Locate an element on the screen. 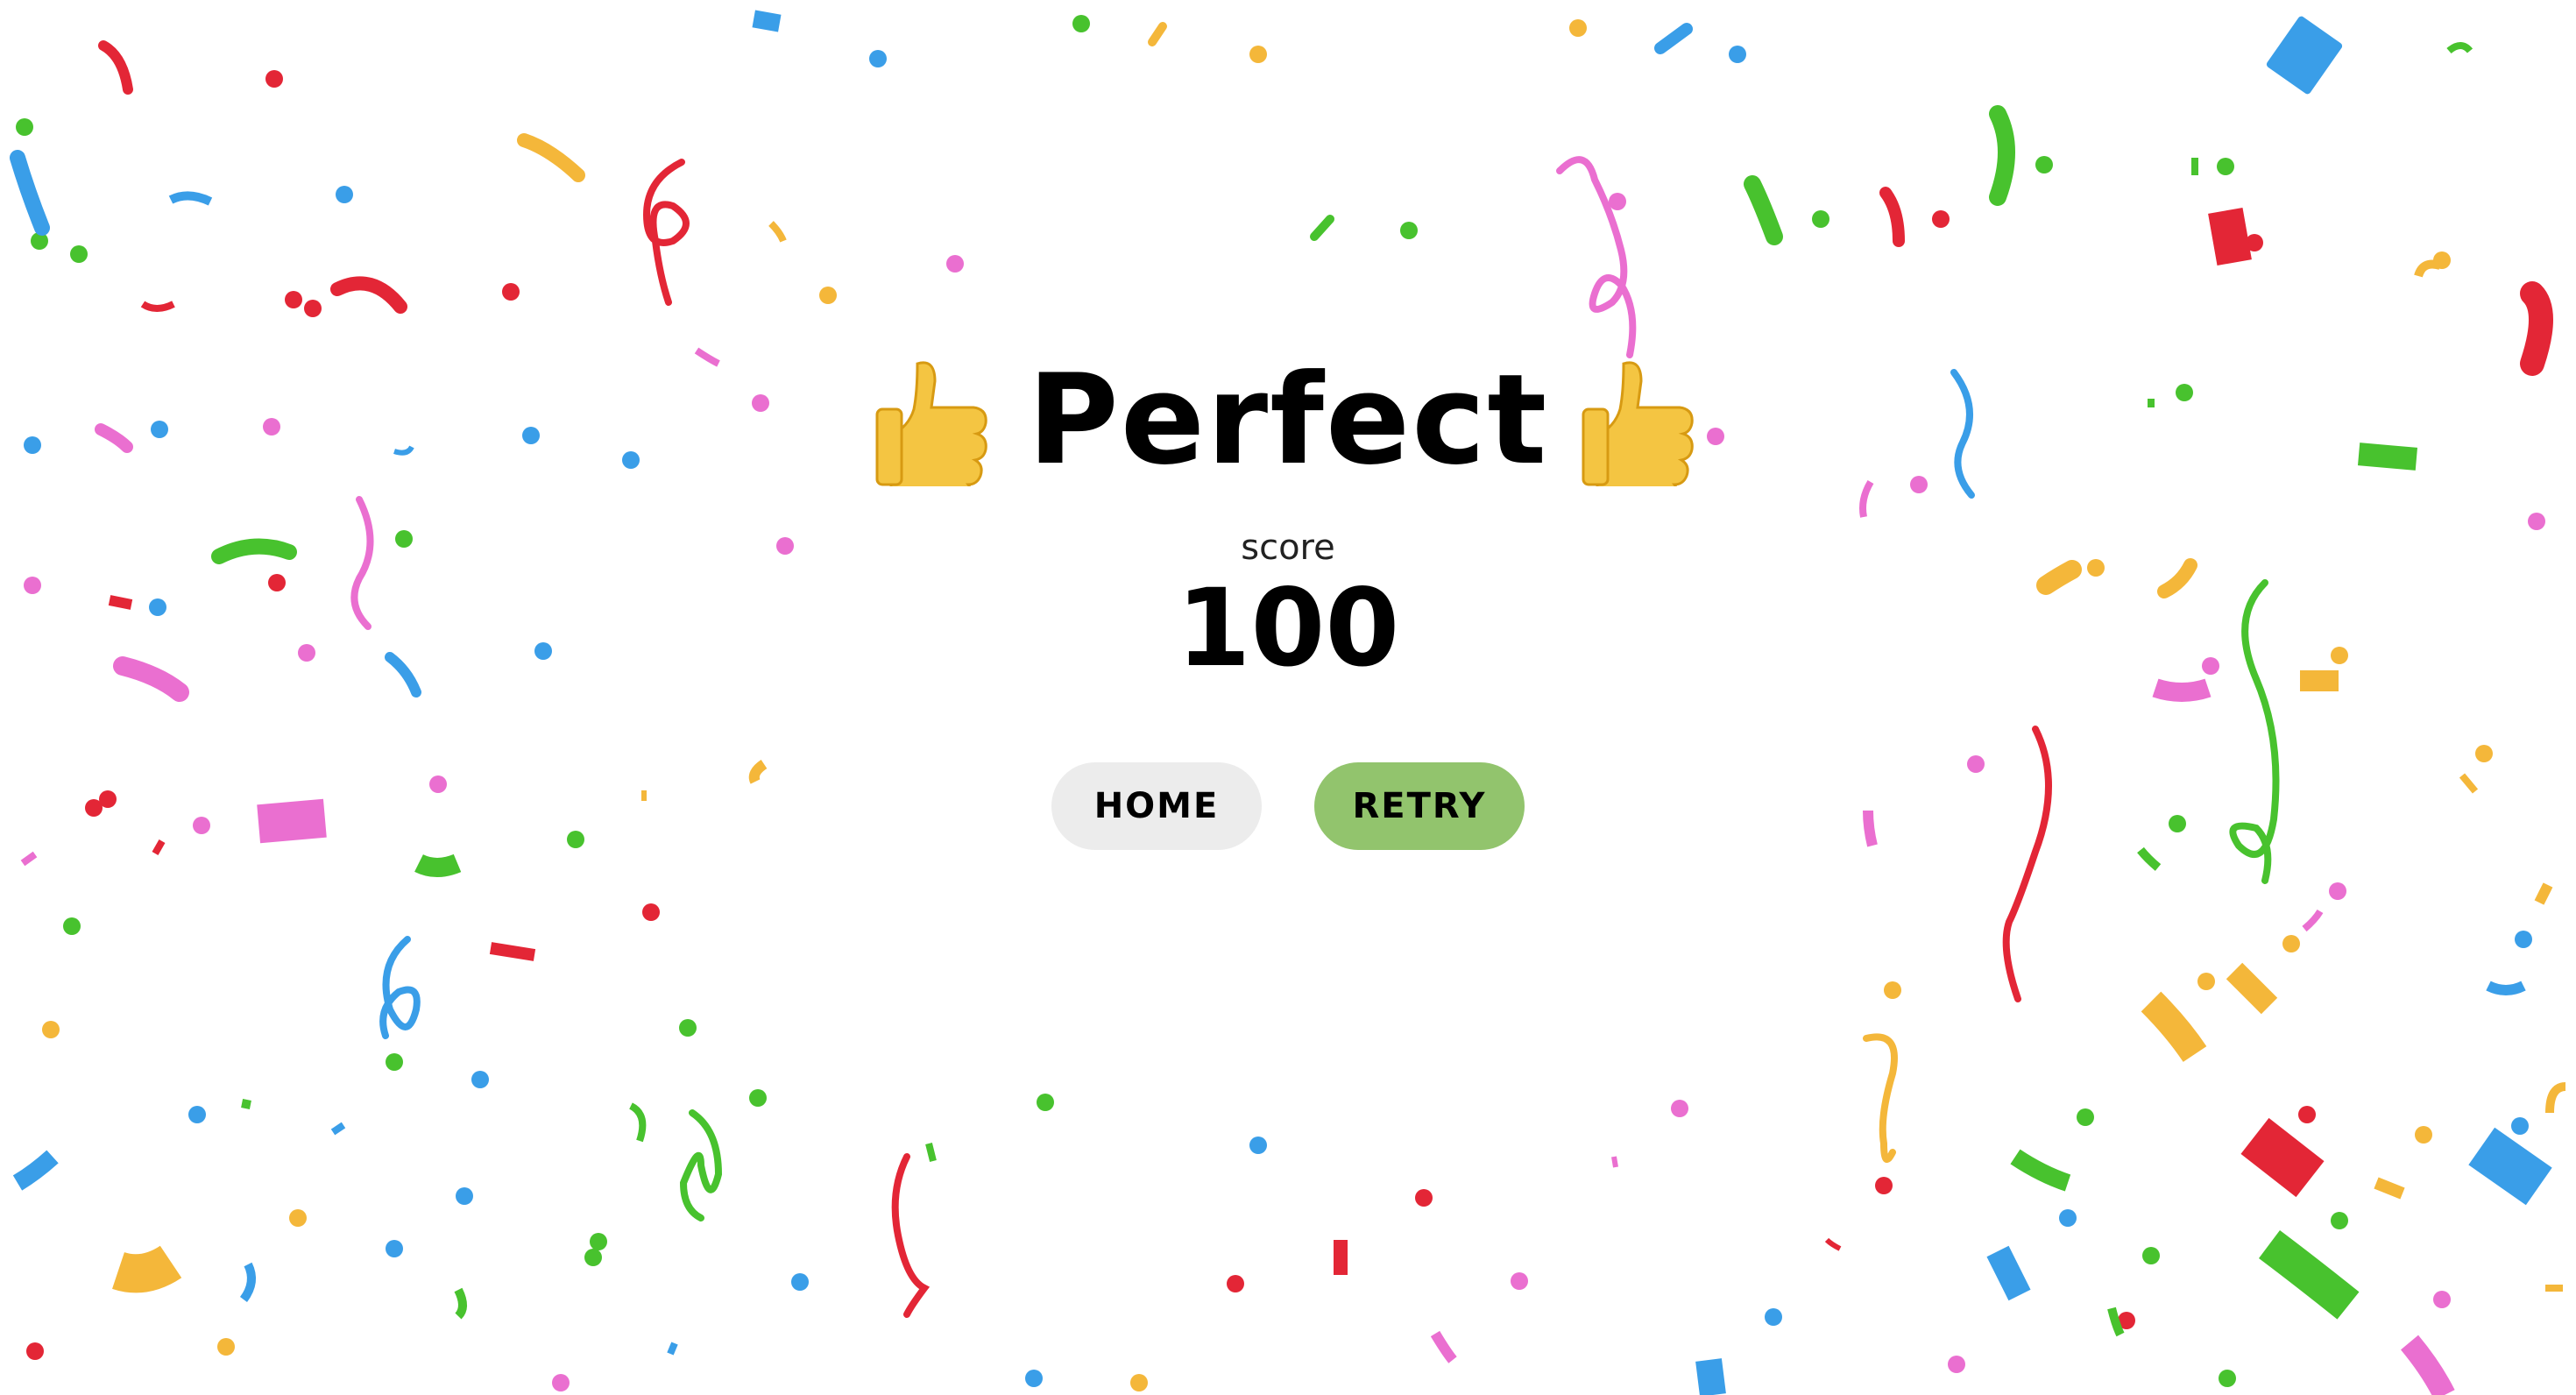 Image resolution: width=2576 pixels, height=1395 pixels. result-title: Perfect is located at coordinates (1288, 420).